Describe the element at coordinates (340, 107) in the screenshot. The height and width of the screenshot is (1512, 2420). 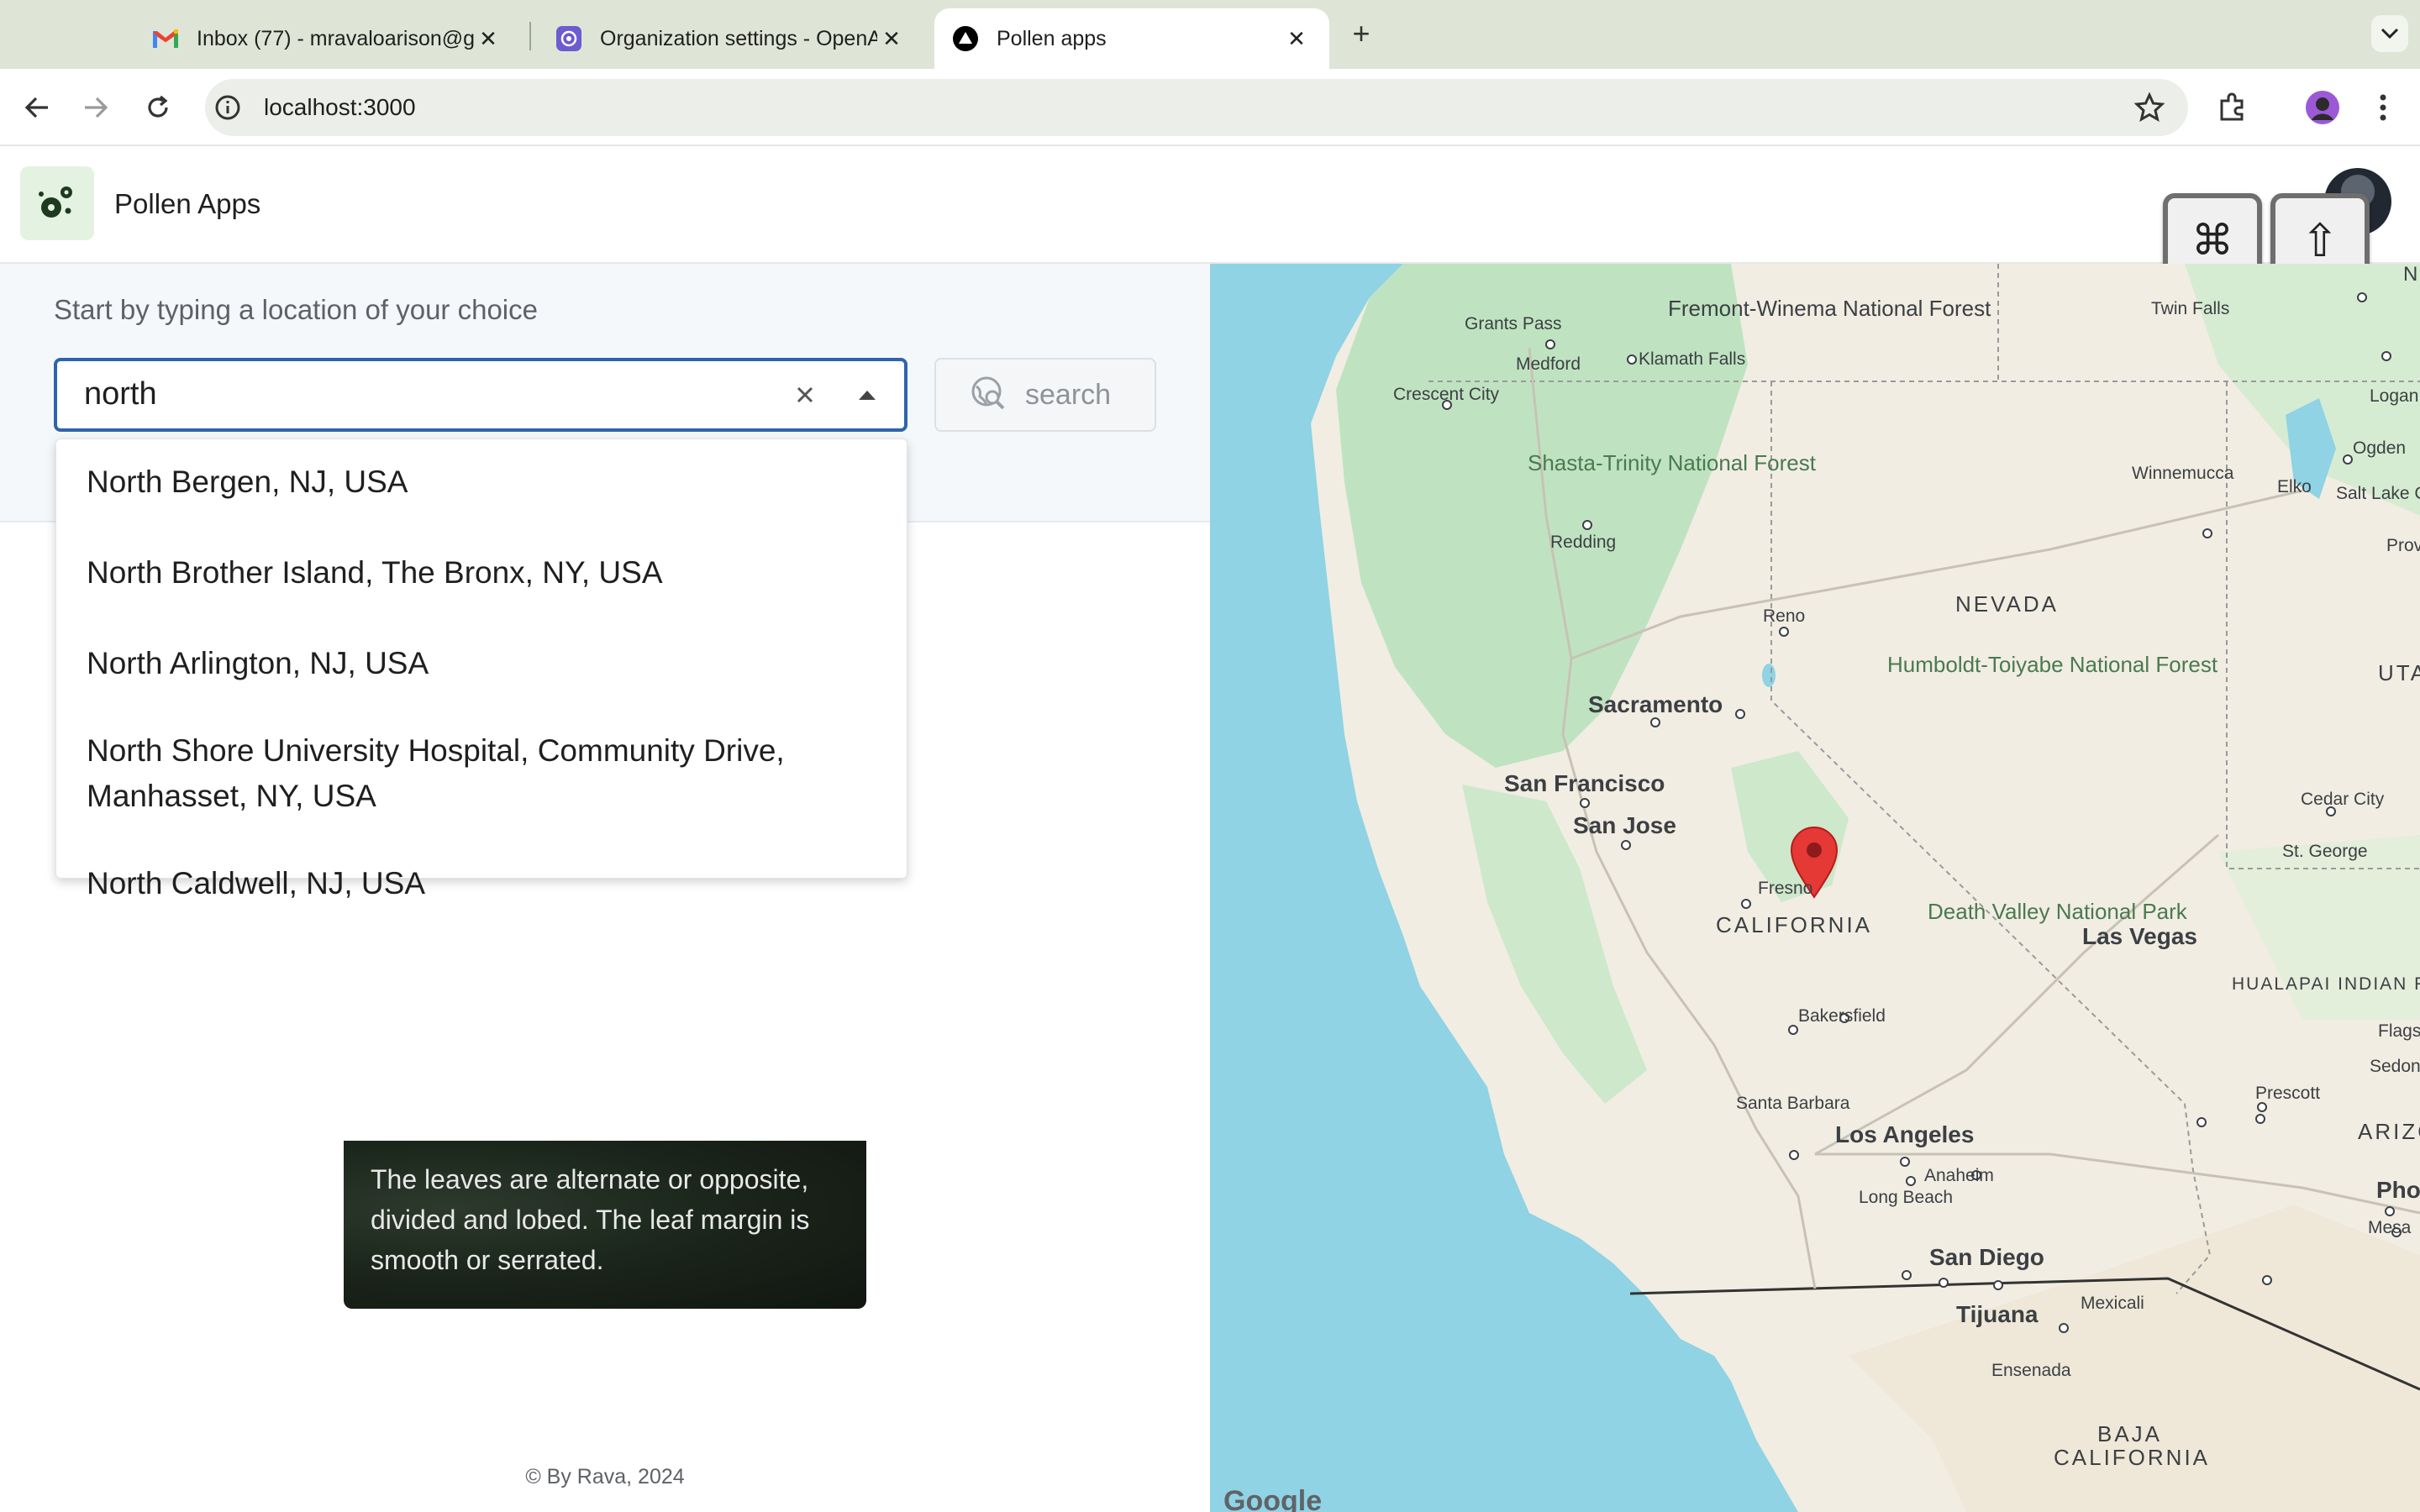
I see `url-text: localhost:3000` at that location.